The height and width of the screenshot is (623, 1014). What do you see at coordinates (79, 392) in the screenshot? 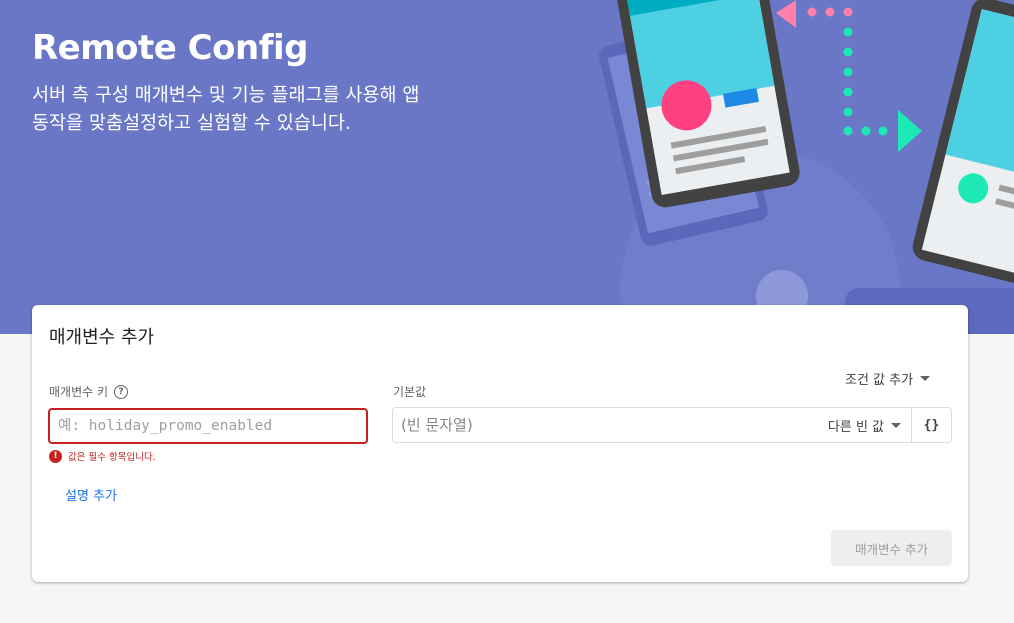
I see `param-key-label-text: 매개변수 키` at bounding box center [79, 392].